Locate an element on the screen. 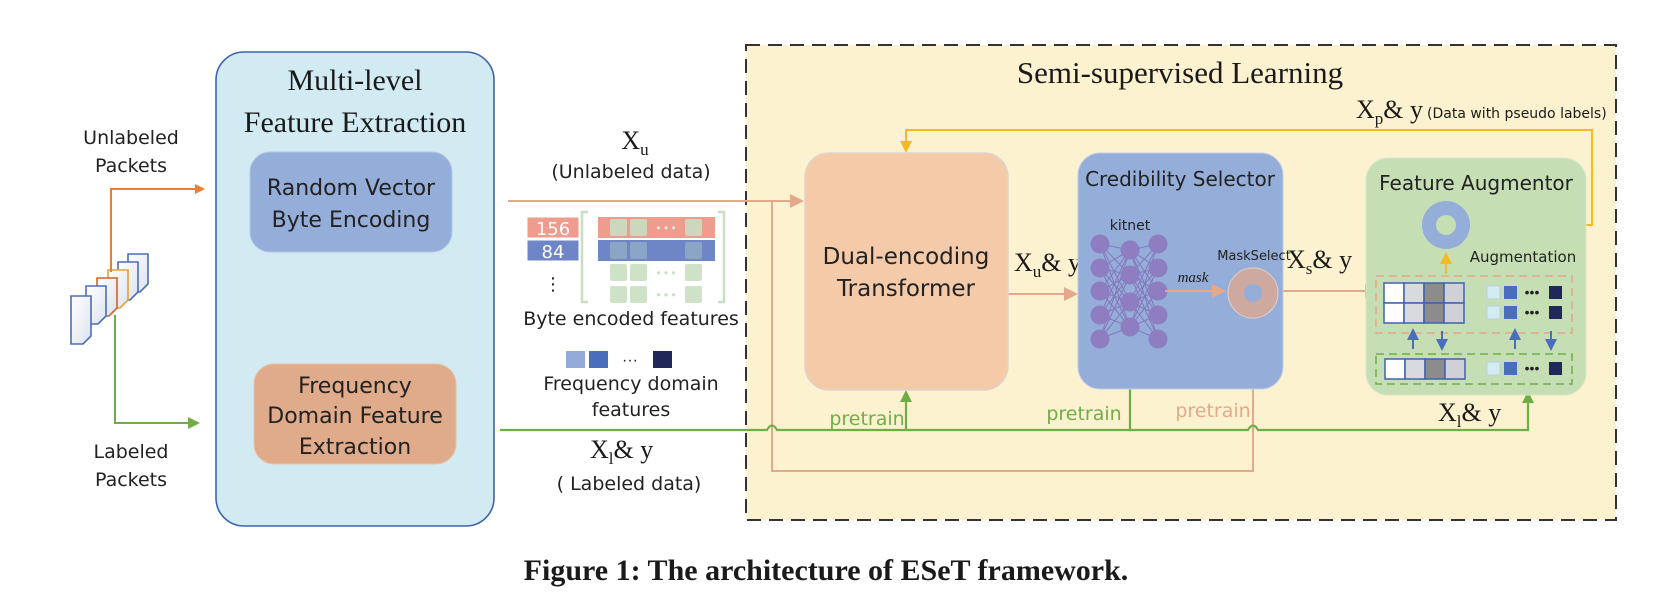 Image resolution: width=1653 pixels, height=601 pixels. transformer-label-2: Transformer is located at coordinates (906, 289).